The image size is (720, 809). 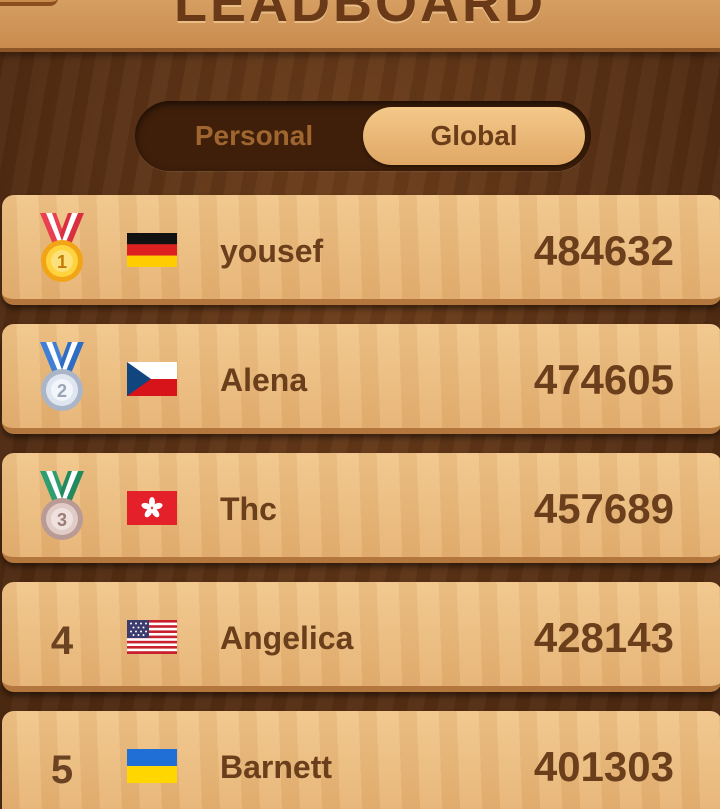 What do you see at coordinates (361, 637) in the screenshot?
I see `leaderboard-row: 4 Angelica 428143` at bounding box center [361, 637].